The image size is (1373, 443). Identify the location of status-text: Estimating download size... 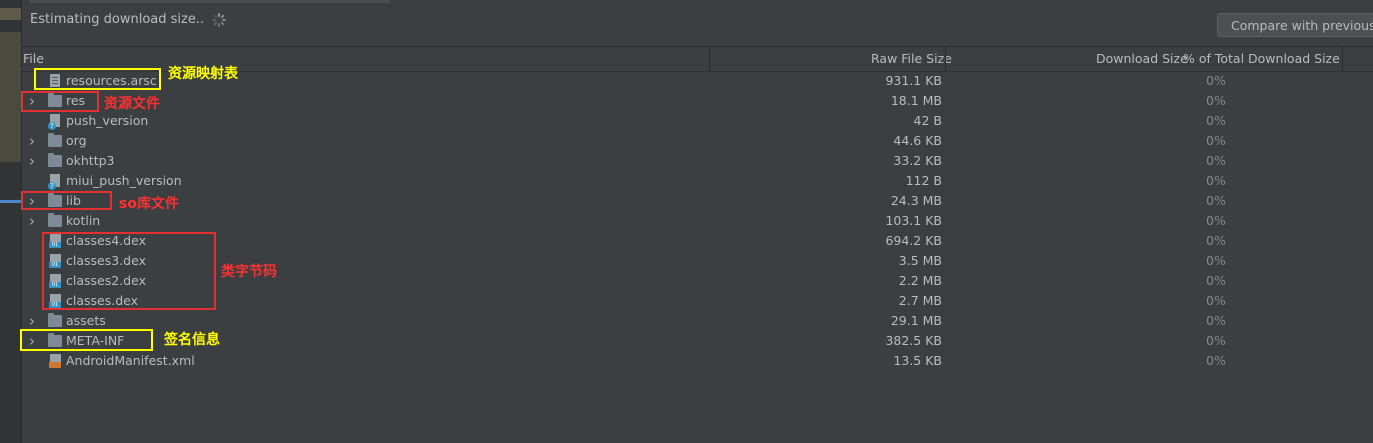
(117, 19).